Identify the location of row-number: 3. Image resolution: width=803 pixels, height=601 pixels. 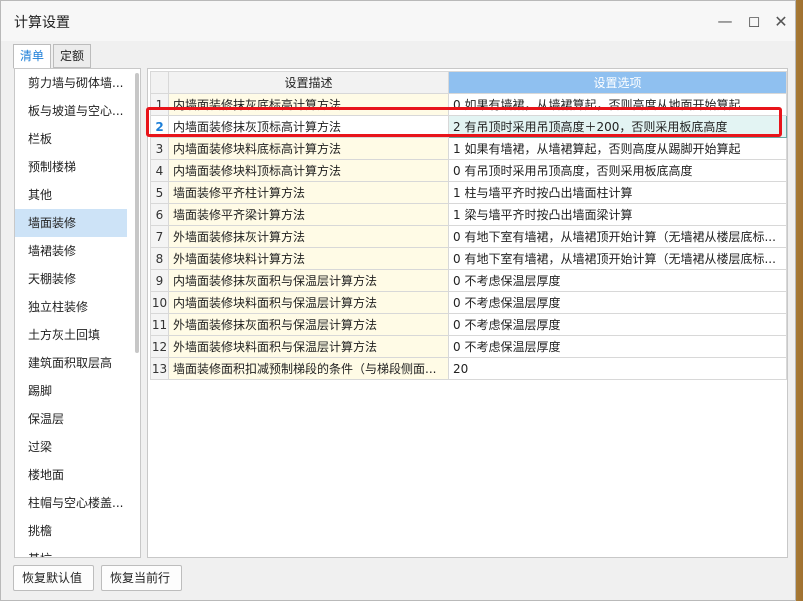
(159, 148).